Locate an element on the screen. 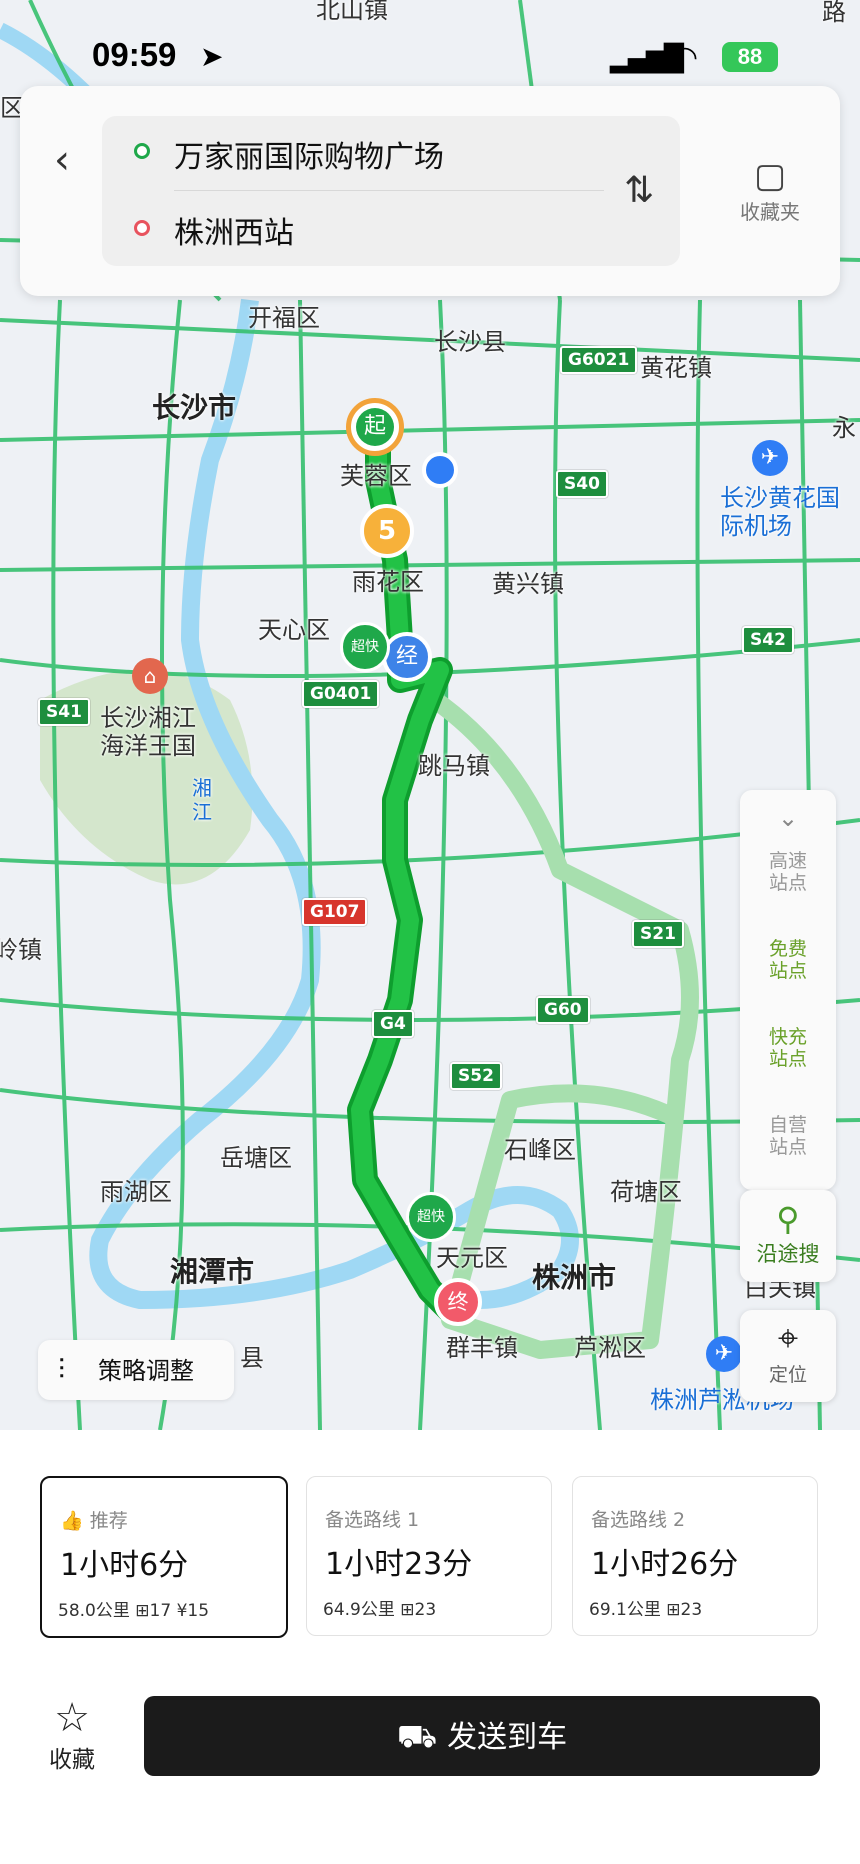 The height and width of the screenshot is (1864, 860). locate-icon: ⌖ is located at coordinates (788, 1338).